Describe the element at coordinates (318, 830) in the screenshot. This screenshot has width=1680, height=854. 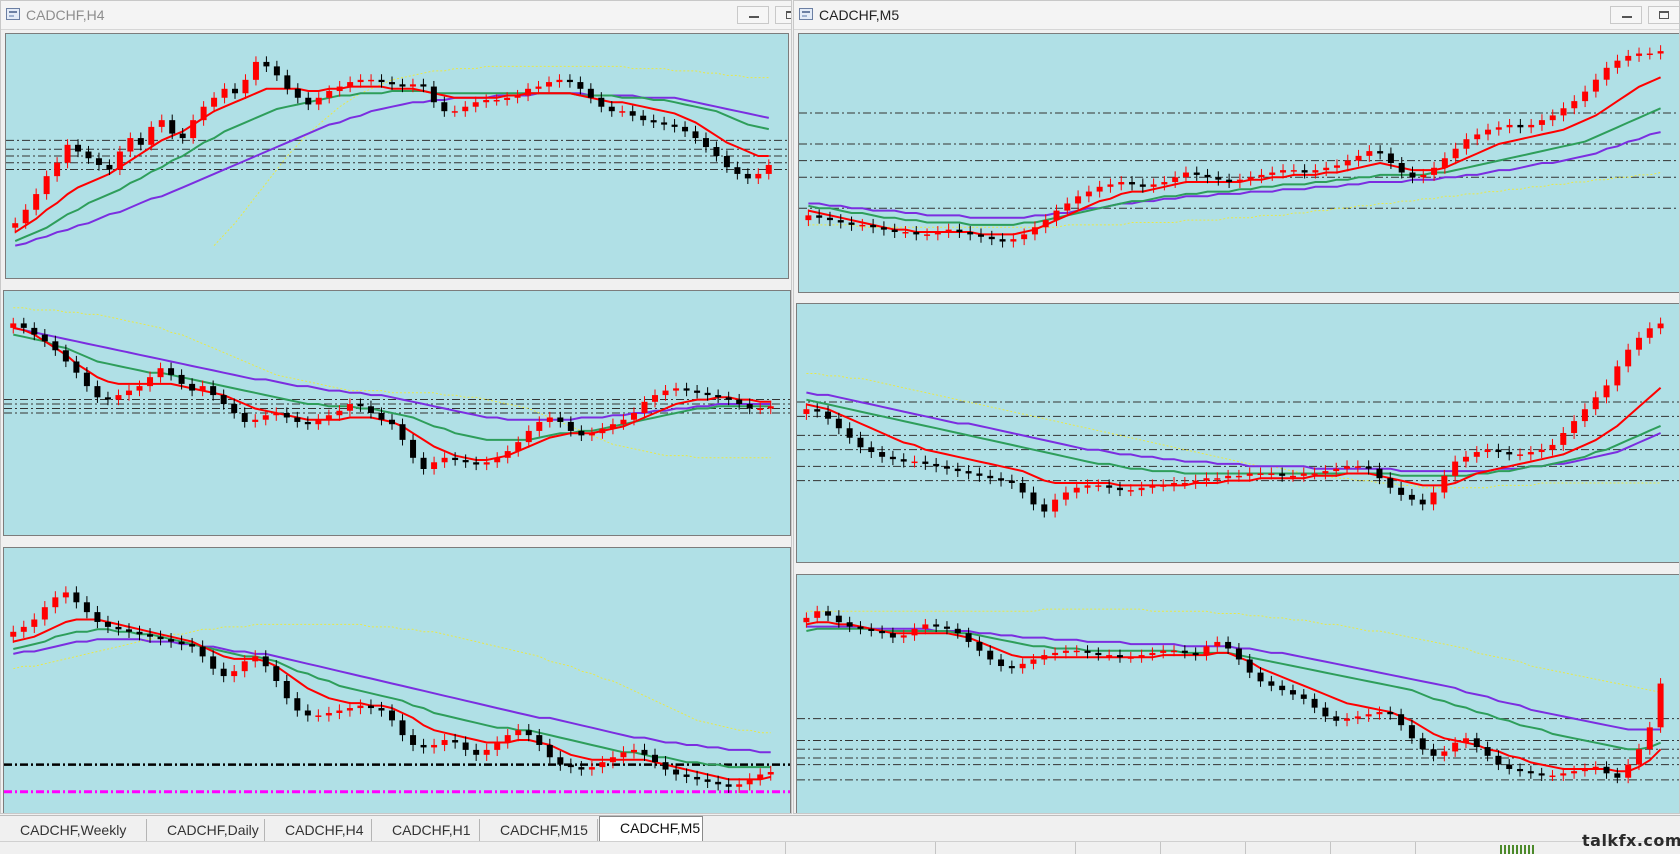
I see `tab-cadchf-h4: CADCHF,H4` at that location.